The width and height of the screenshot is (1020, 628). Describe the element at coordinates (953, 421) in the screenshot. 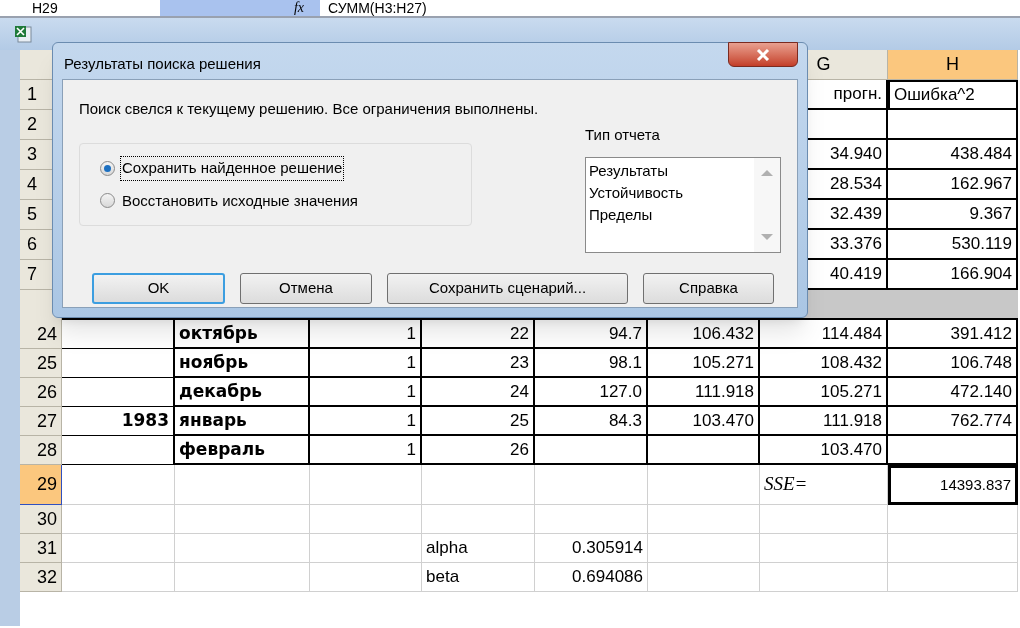

I see `table-cell: 762.774` at that location.